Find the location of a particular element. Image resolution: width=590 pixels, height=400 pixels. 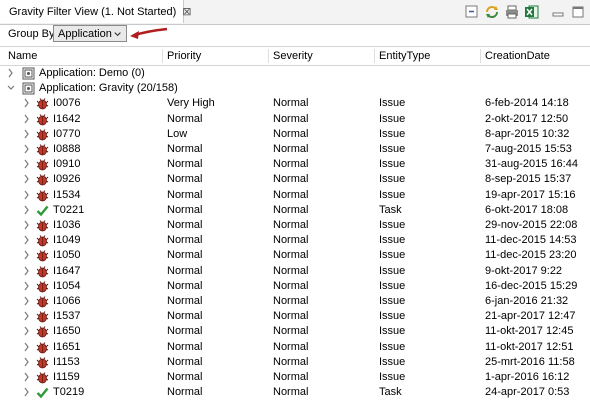

table-row: I1049 Normal Normal Issue 11-dec-2015 14:53 is located at coordinates (295, 240).